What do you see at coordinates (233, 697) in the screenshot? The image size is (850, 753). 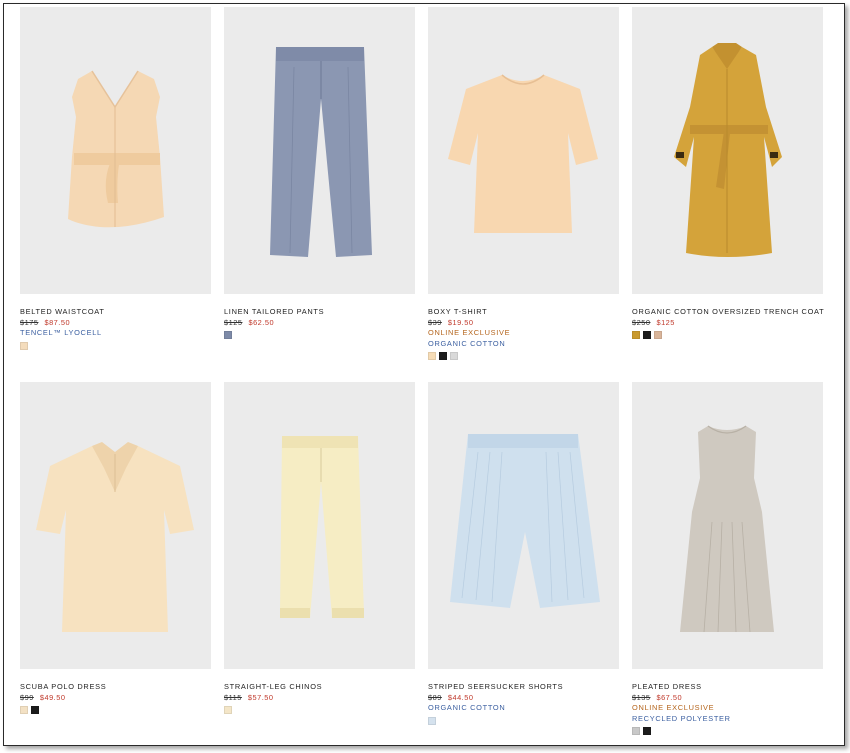 I see `original-price: $115` at bounding box center [233, 697].